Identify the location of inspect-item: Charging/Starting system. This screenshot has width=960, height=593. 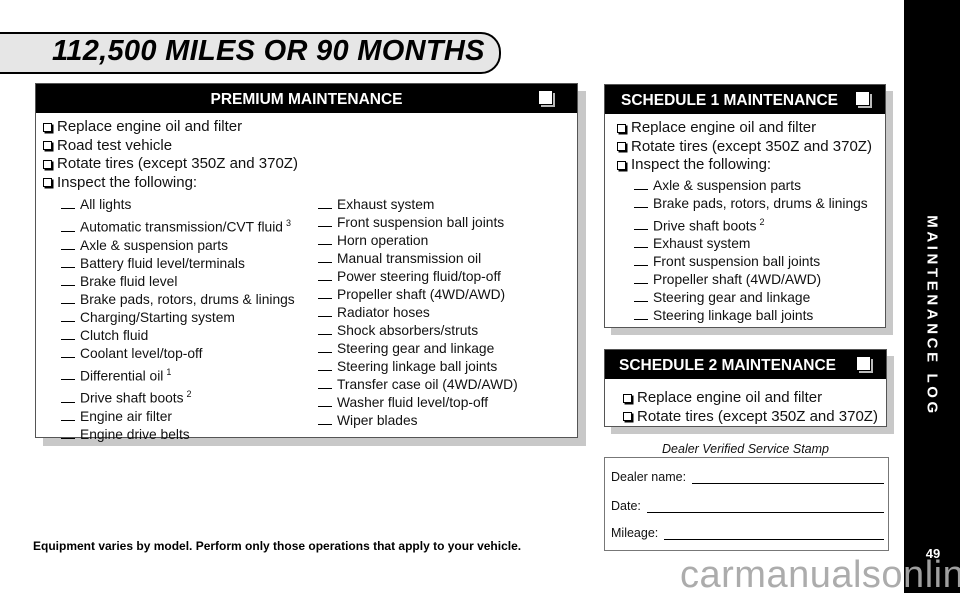
(189, 318).